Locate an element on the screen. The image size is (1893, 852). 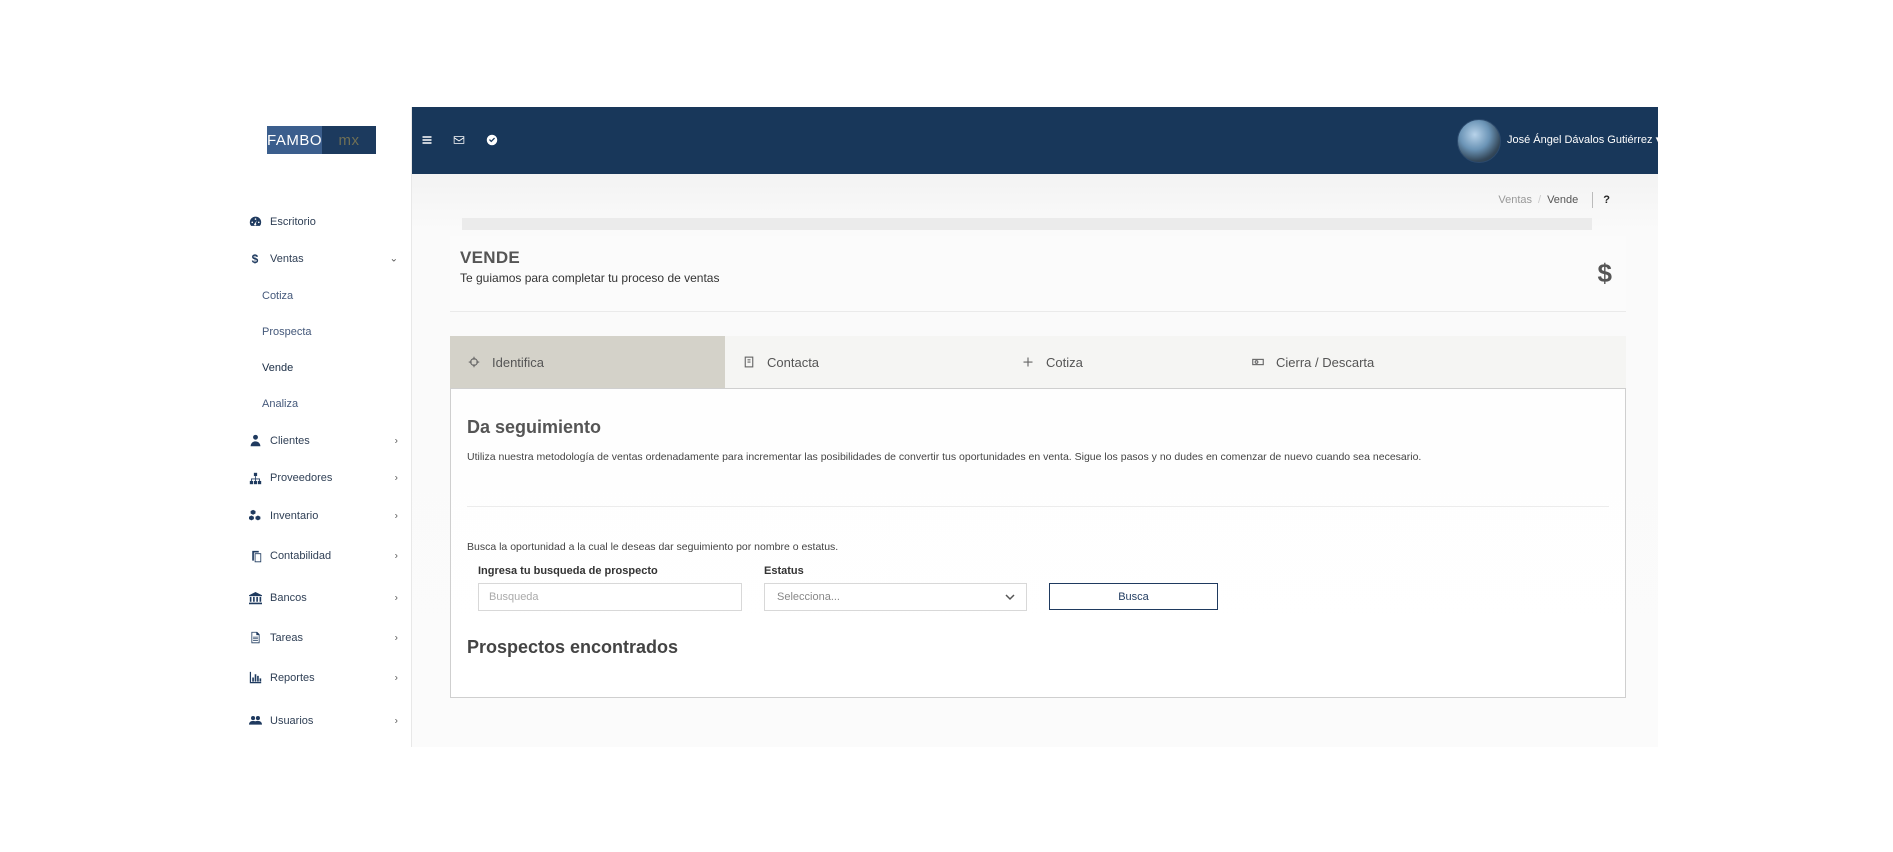
page-title: VENDE is located at coordinates (490, 257).